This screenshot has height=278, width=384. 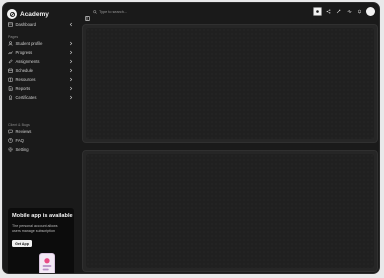 What do you see at coordinates (27, 61) in the screenshot?
I see `sidebar-item-label: Assignments` at bounding box center [27, 61].